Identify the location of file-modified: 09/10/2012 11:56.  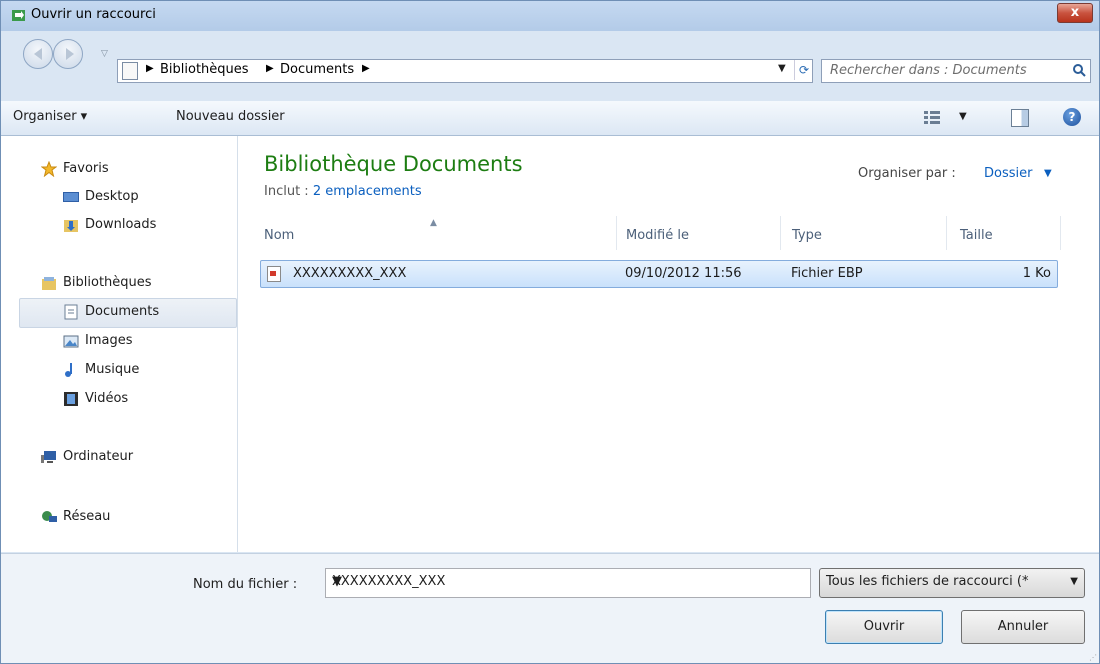
(683, 273).